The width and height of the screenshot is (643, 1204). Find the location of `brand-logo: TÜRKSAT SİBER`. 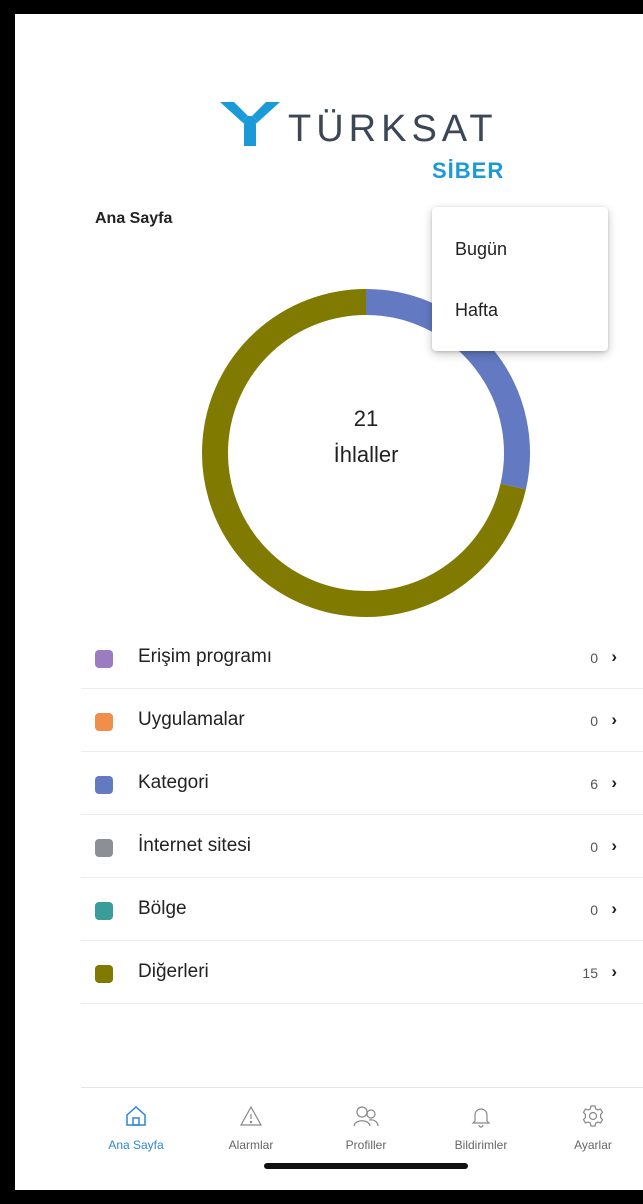

brand-logo: TÜRKSAT SİBER is located at coordinates (370, 145).